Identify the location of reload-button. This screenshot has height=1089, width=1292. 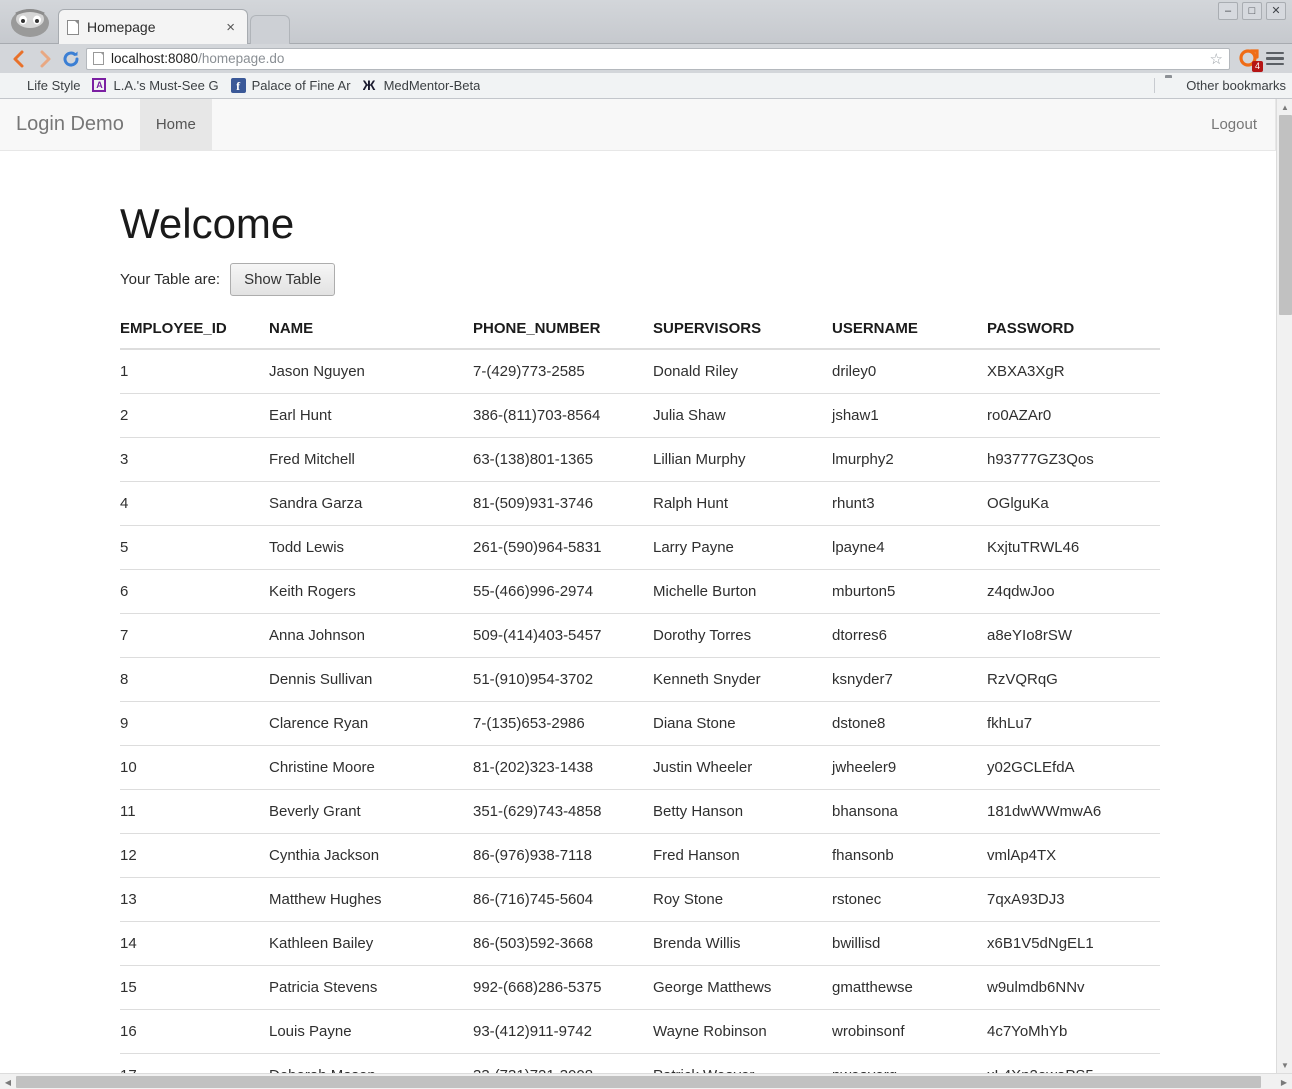
(71, 59).